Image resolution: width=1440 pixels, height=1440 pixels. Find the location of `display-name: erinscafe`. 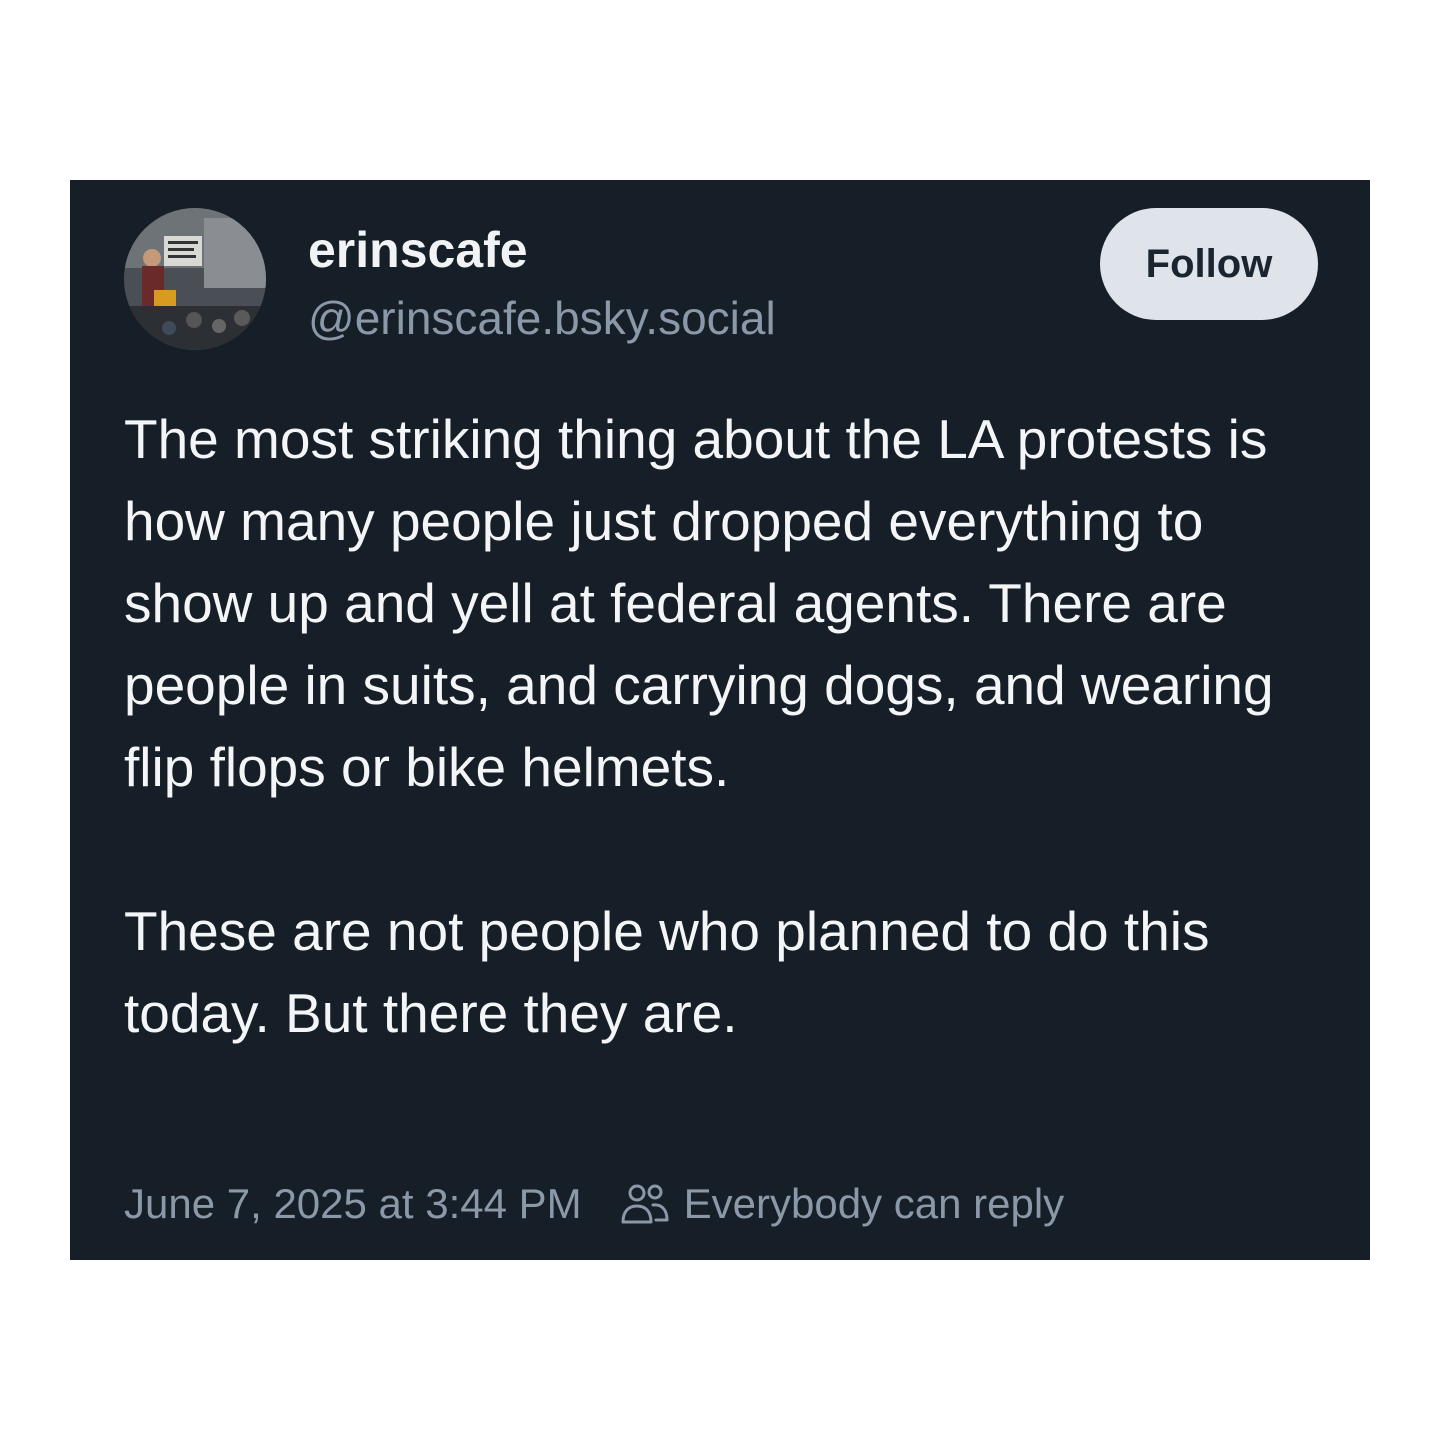

display-name: erinscafe is located at coordinates (418, 250).